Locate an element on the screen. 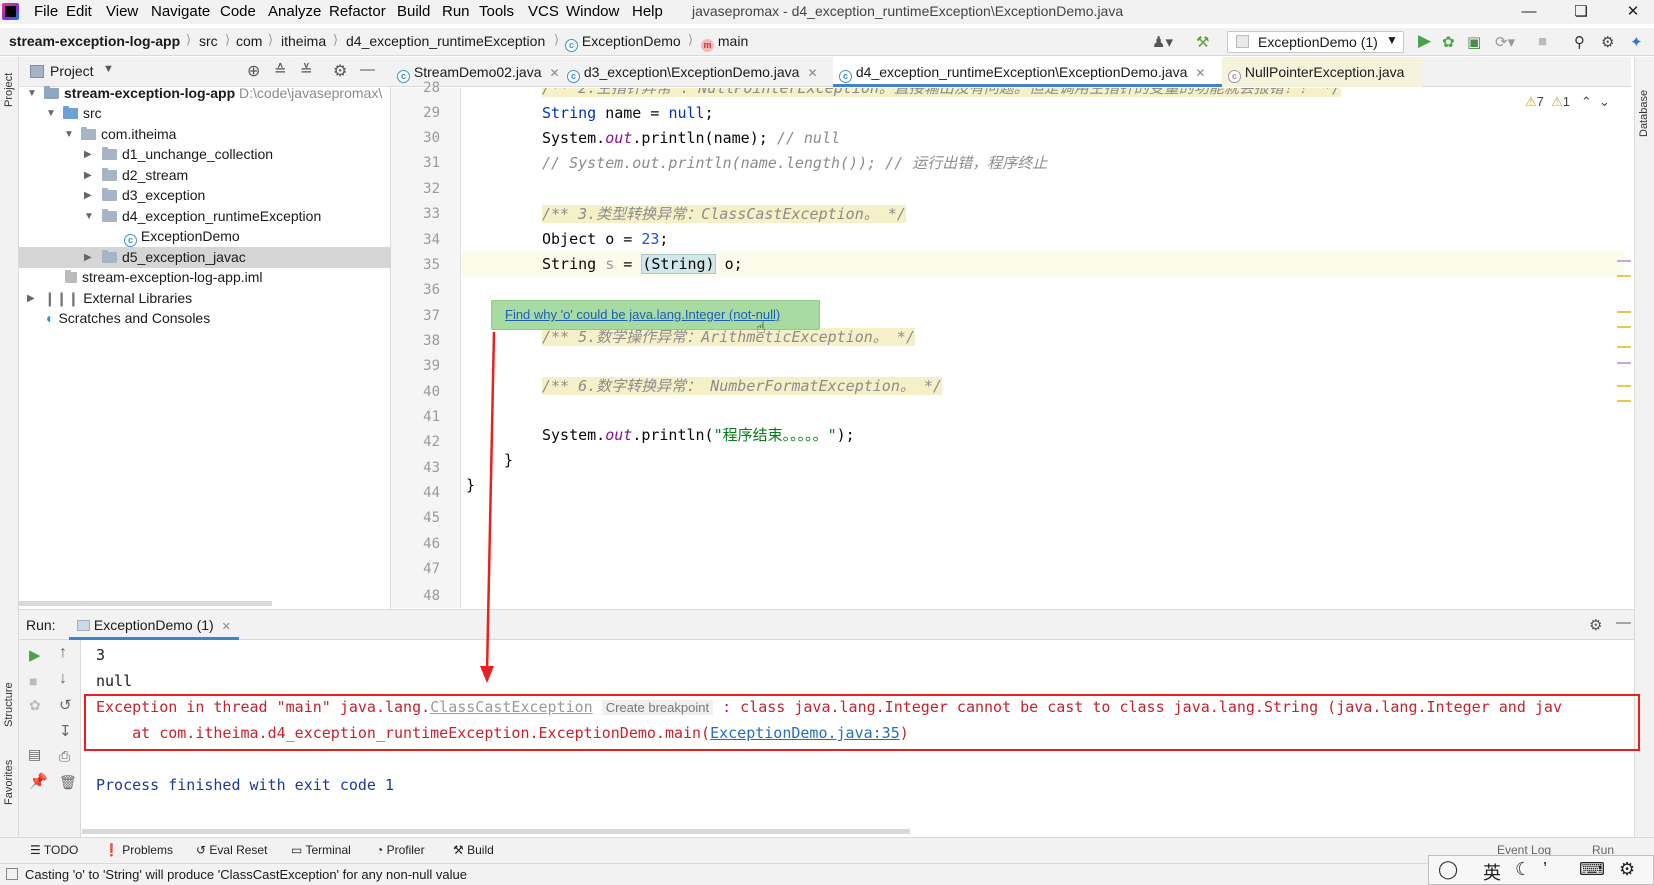 Image resolution: width=1654 pixels, height=885 pixels. pin-icon: 📌 is located at coordinates (38, 781).